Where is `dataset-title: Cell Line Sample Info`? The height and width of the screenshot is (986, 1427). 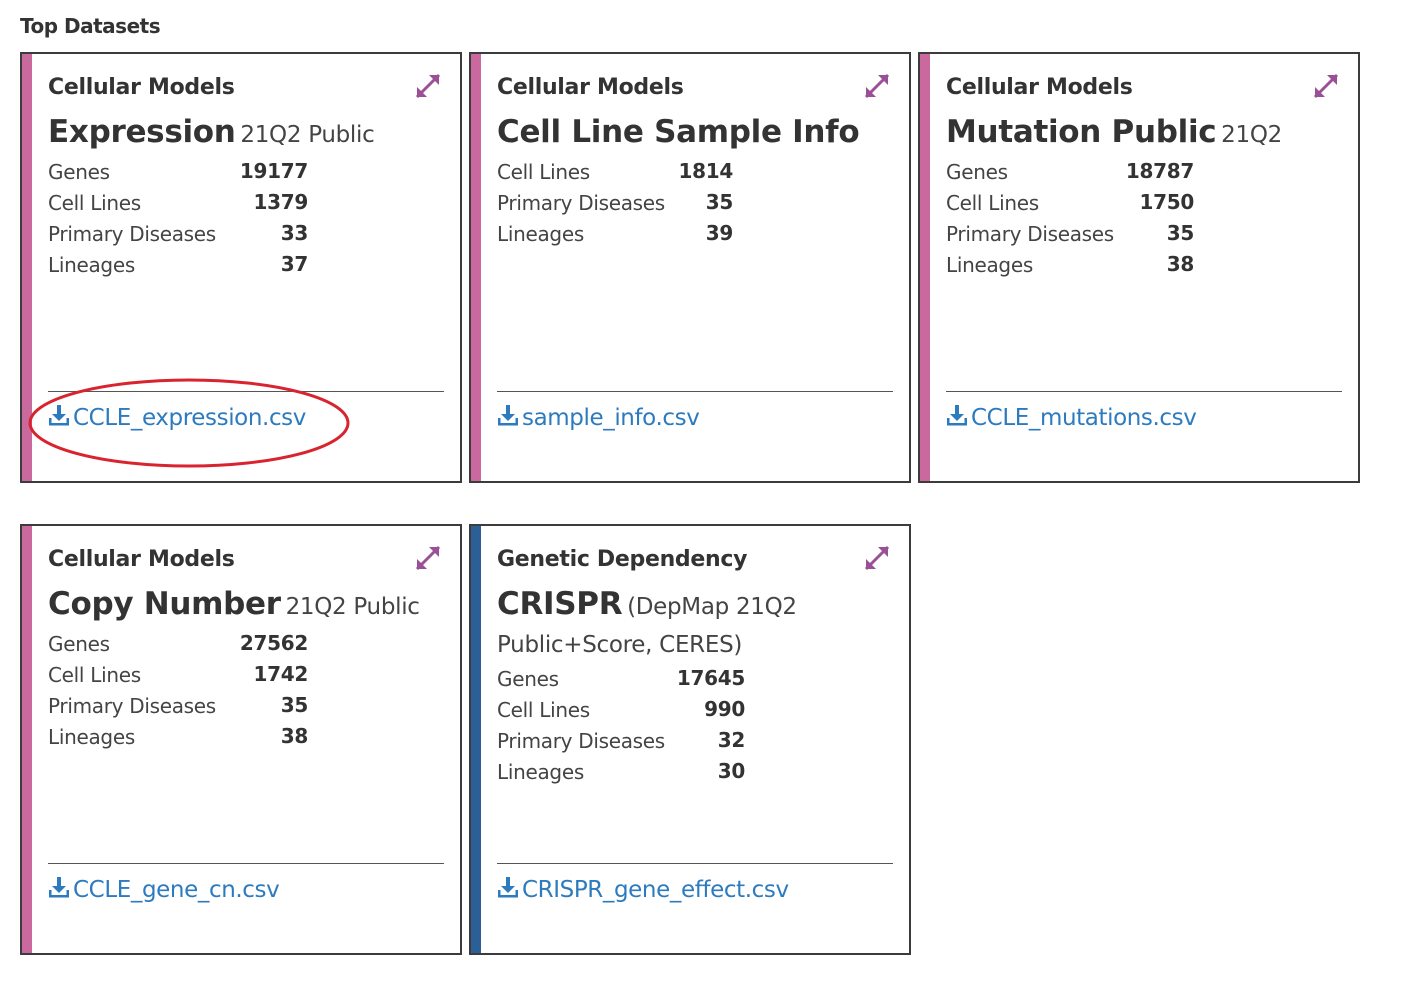
dataset-title: Cell Line Sample Info is located at coordinates (697, 134).